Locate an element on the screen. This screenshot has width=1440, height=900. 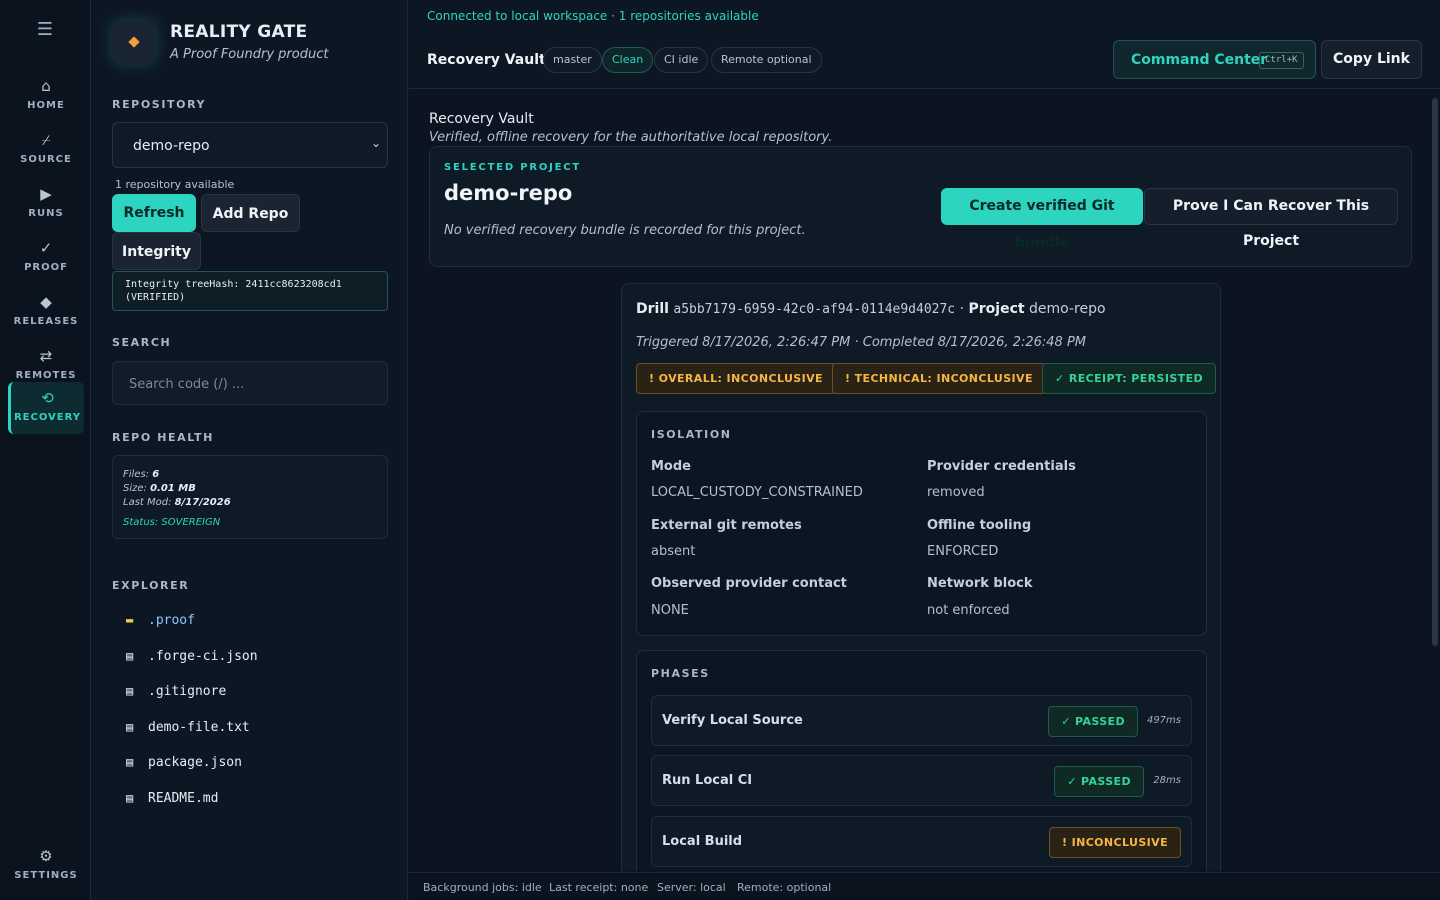
nav-item-label: RUNS is located at coordinates (46, 213).